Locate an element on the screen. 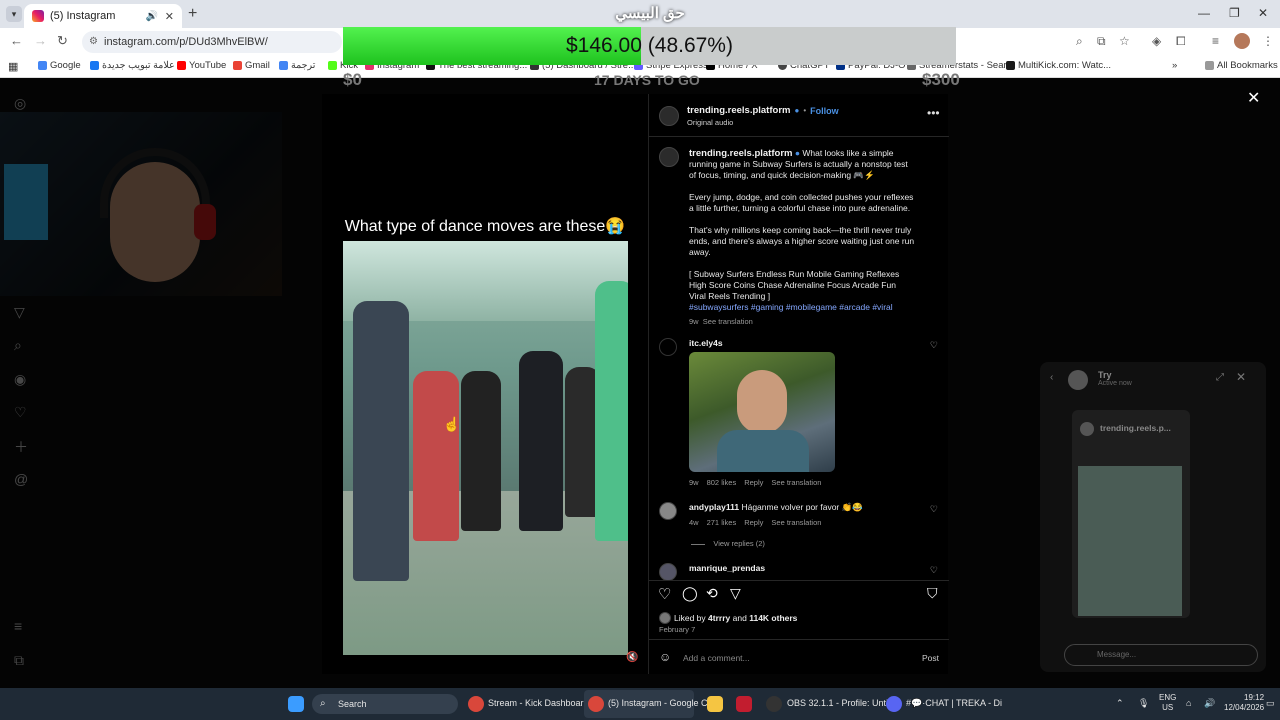 The height and width of the screenshot is (720, 1280). caption-author: trending.reels.platform is located at coordinates (740, 153).